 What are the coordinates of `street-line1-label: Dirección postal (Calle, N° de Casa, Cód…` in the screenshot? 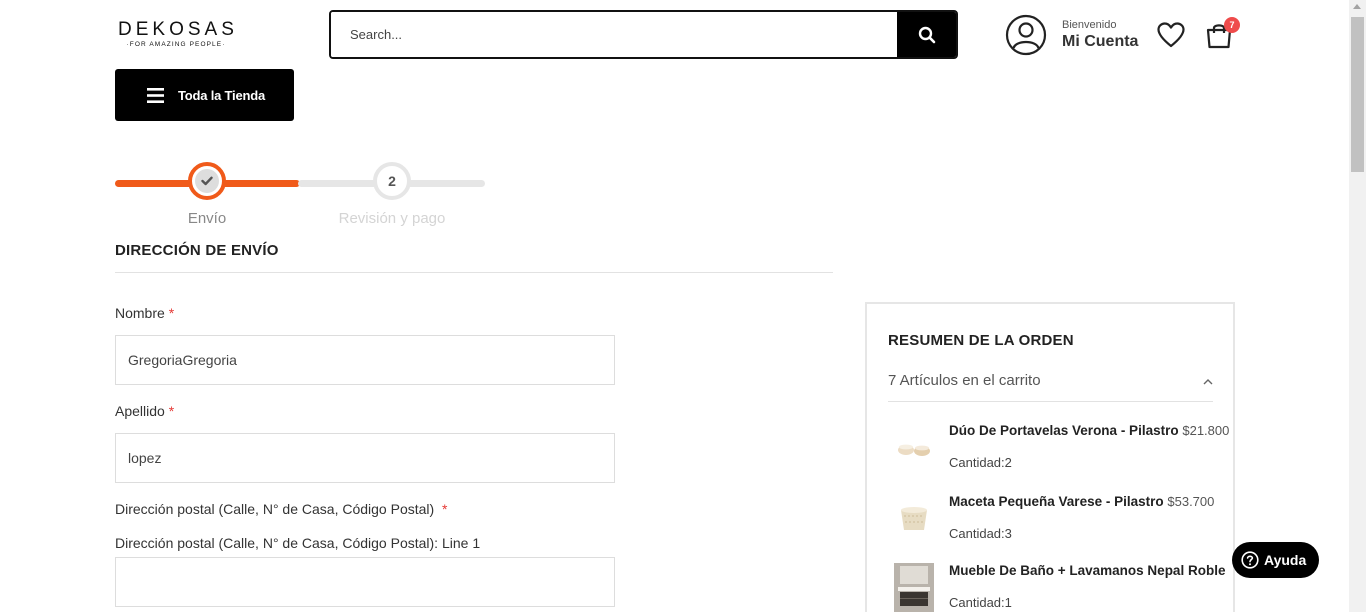 It's located at (298, 543).